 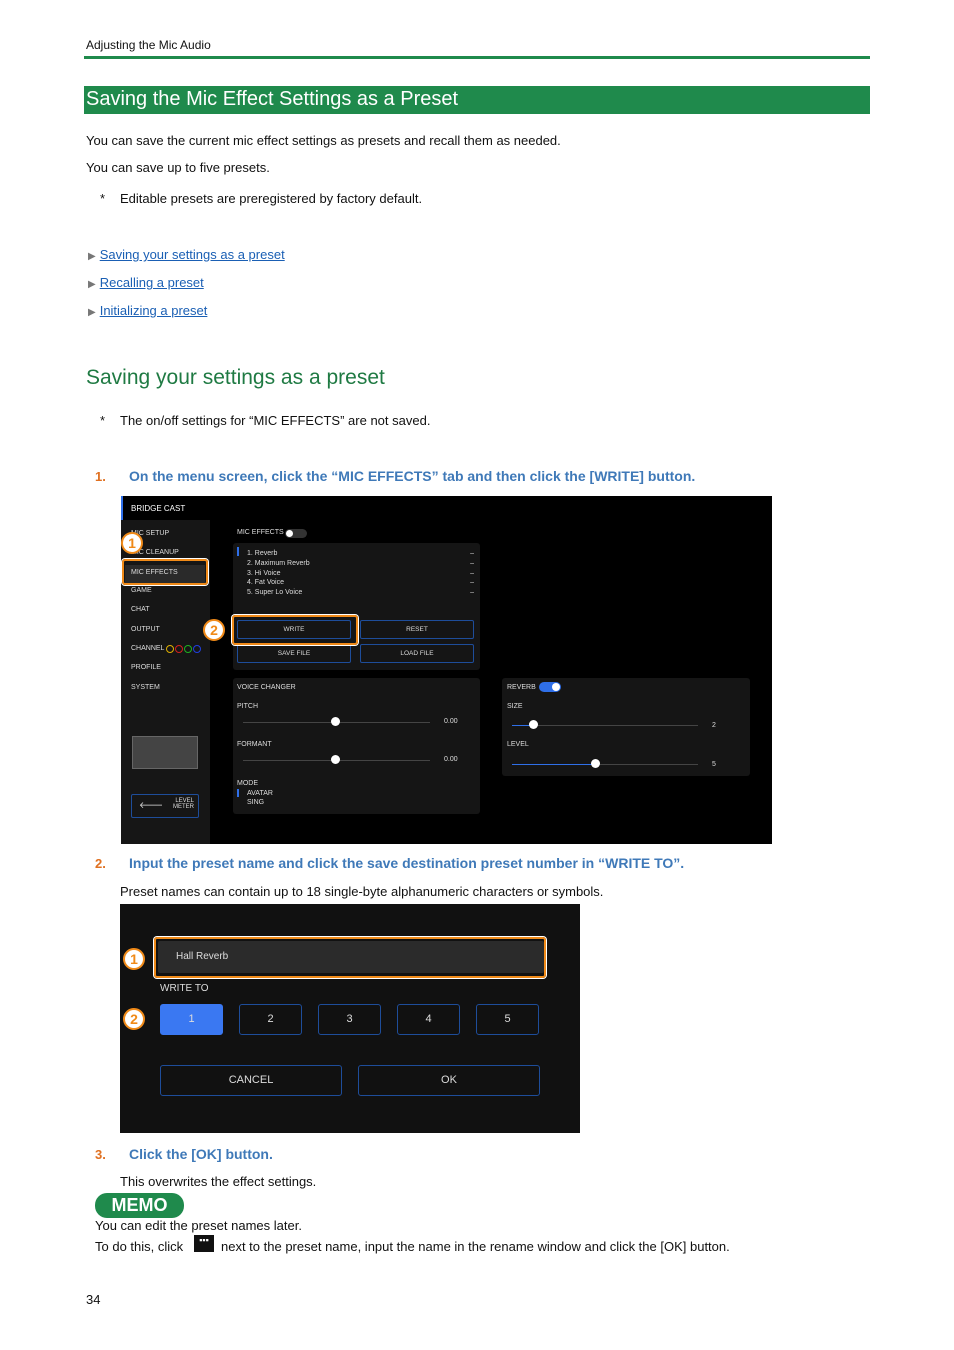 What do you see at coordinates (100, 476) in the screenshot?
I see `step-1-number: 1.` at bounding box center [100, 476].